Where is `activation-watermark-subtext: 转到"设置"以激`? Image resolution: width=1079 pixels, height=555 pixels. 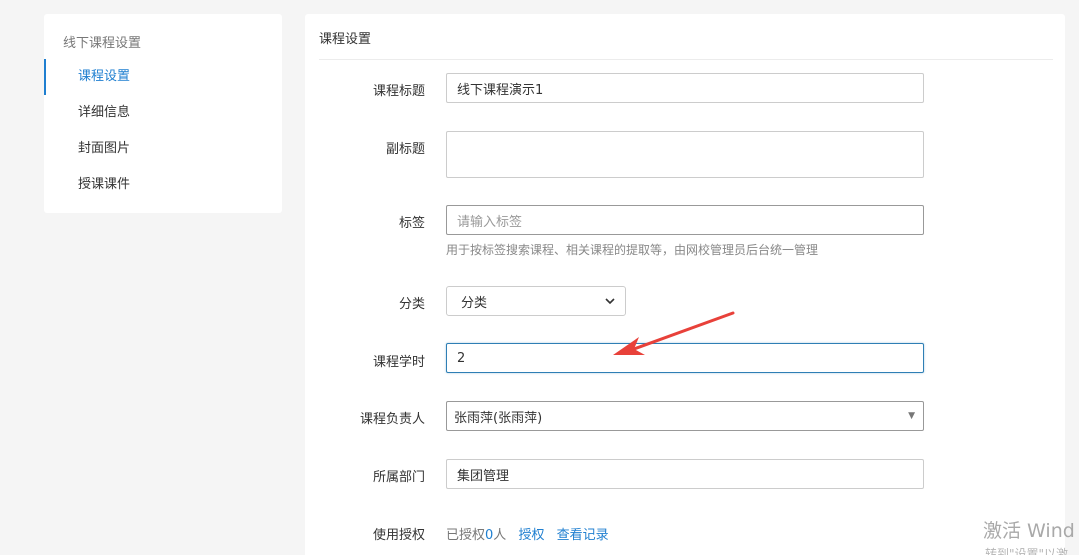
activation-watermark-subtext: 转到"设置"以激 is located at coordinates (1027, 551).